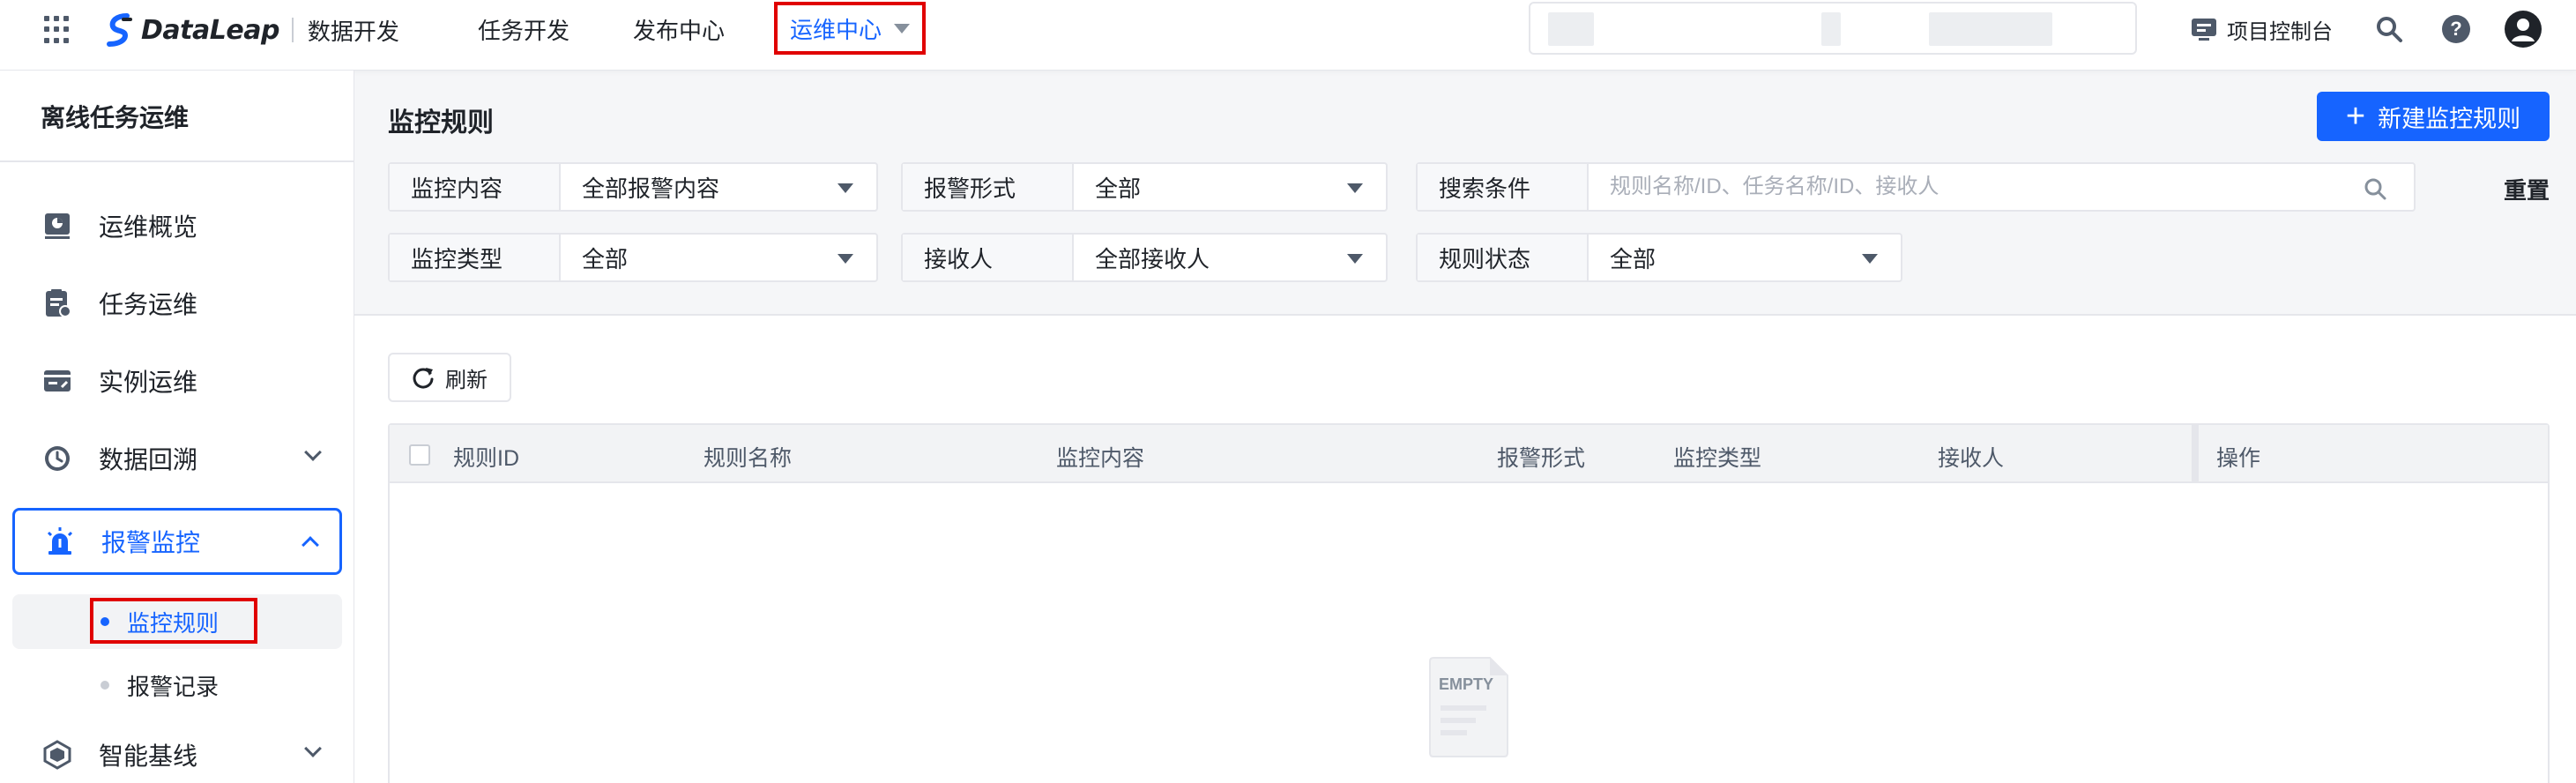  I want to click on filter-label: 监控类型, so click(476, 258).